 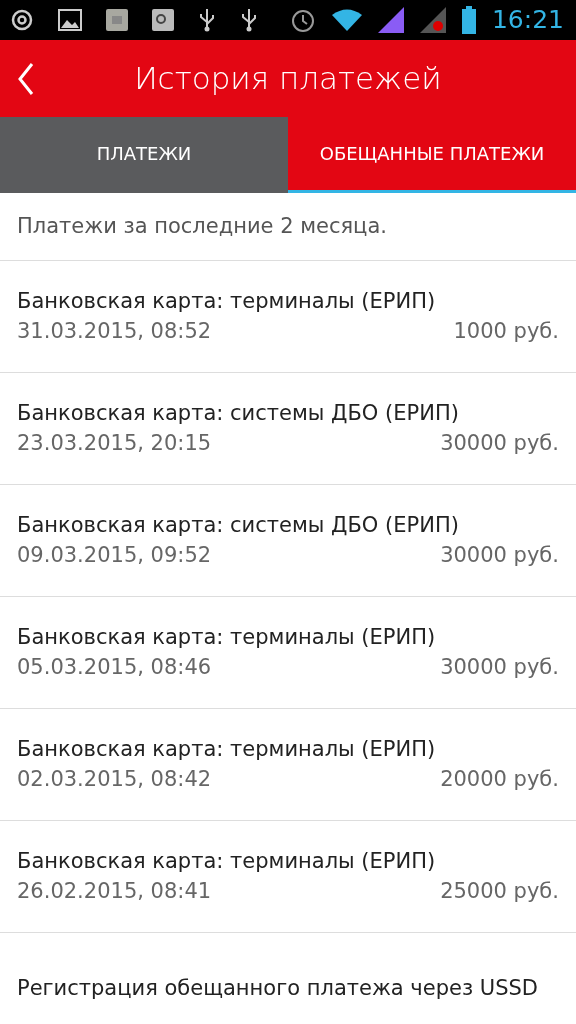 What do you see at coordinates (70, 20) in the screenshot?
I see `image-icon` at bounding box center [70, 20].